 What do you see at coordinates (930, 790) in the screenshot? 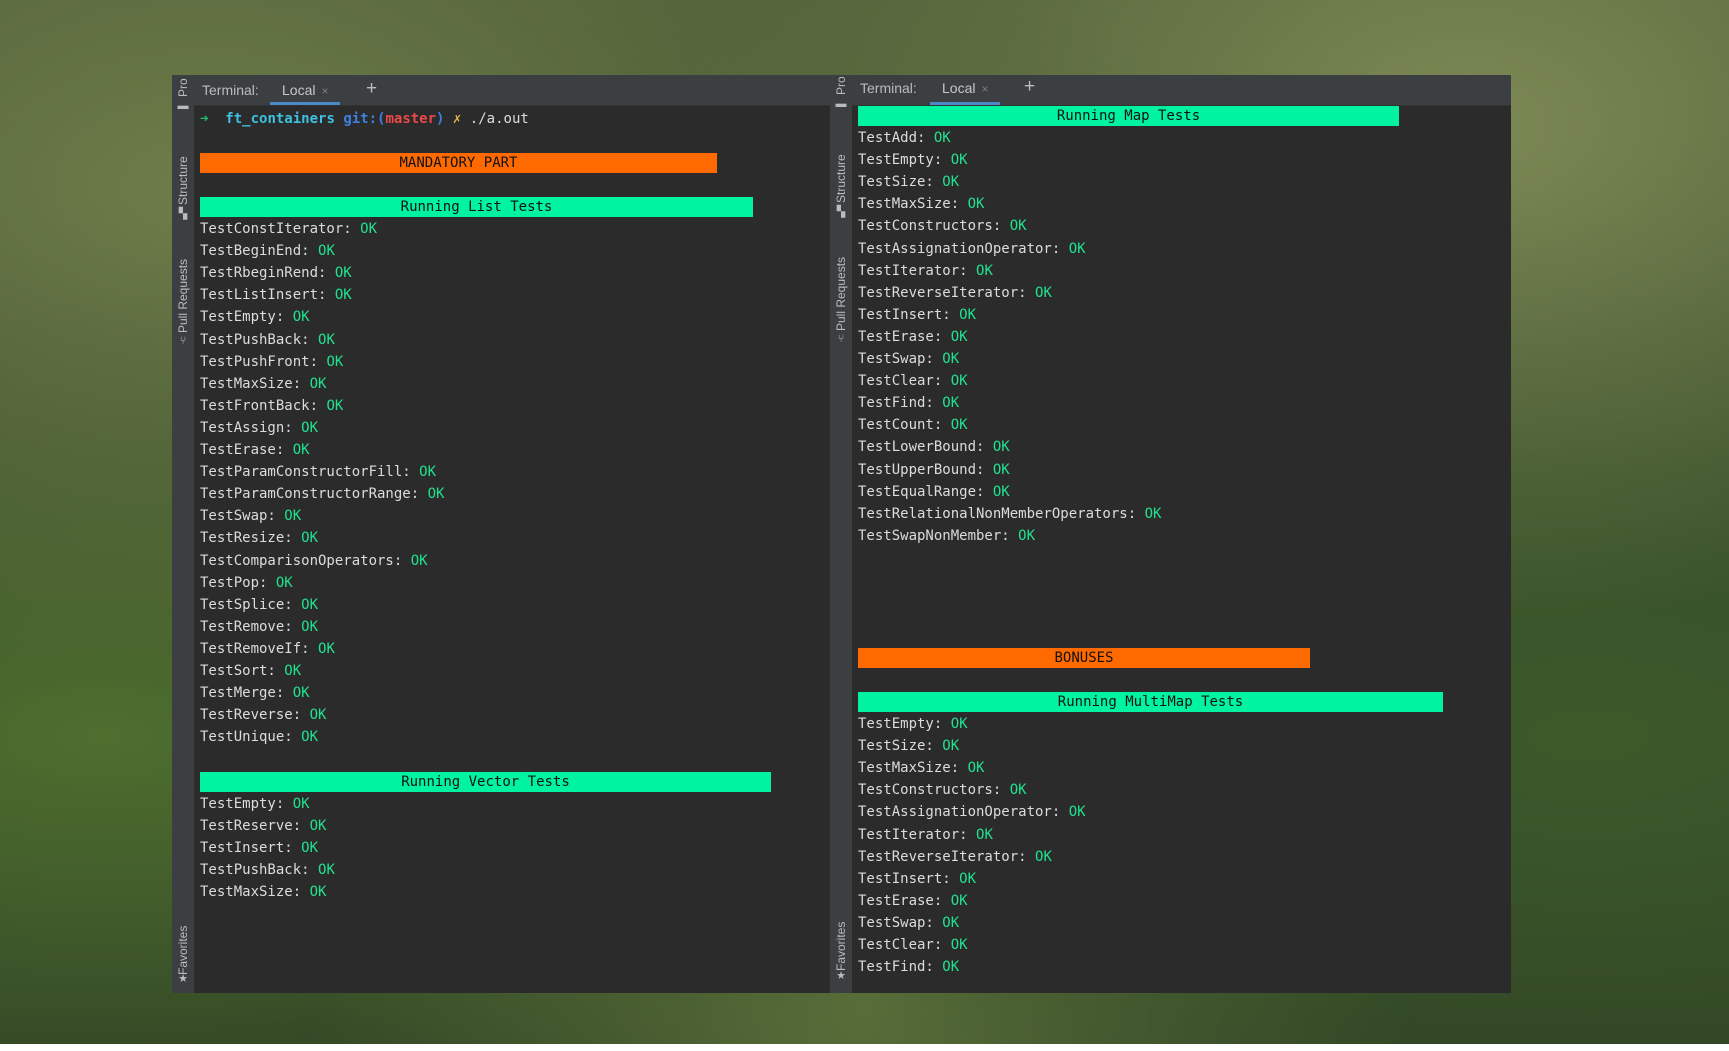
I see `test-name: TestConstructors:` at bounding box center [930, 790].